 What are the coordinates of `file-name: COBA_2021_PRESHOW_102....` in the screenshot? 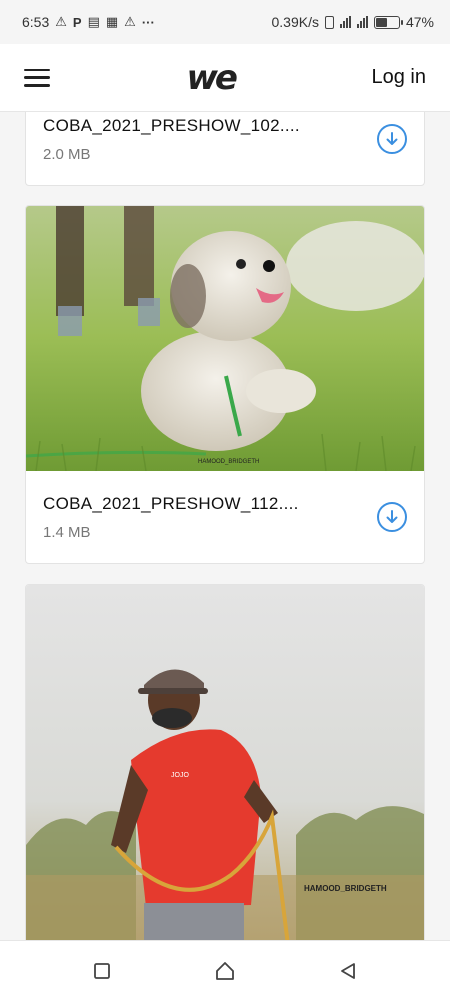 It's located at (171, 125).